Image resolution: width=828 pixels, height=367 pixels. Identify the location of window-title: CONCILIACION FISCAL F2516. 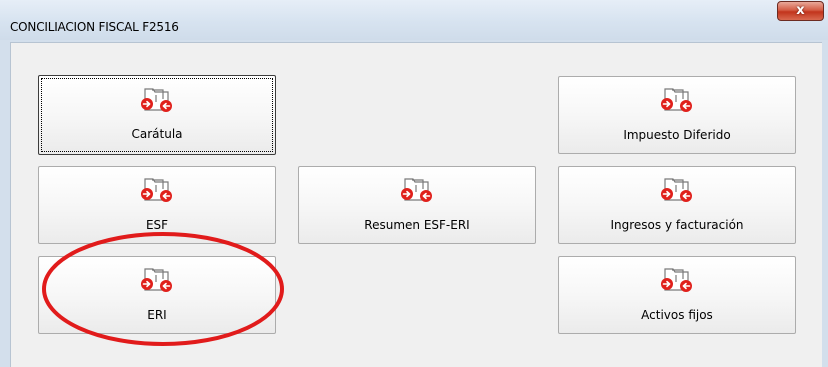
(94, 27).